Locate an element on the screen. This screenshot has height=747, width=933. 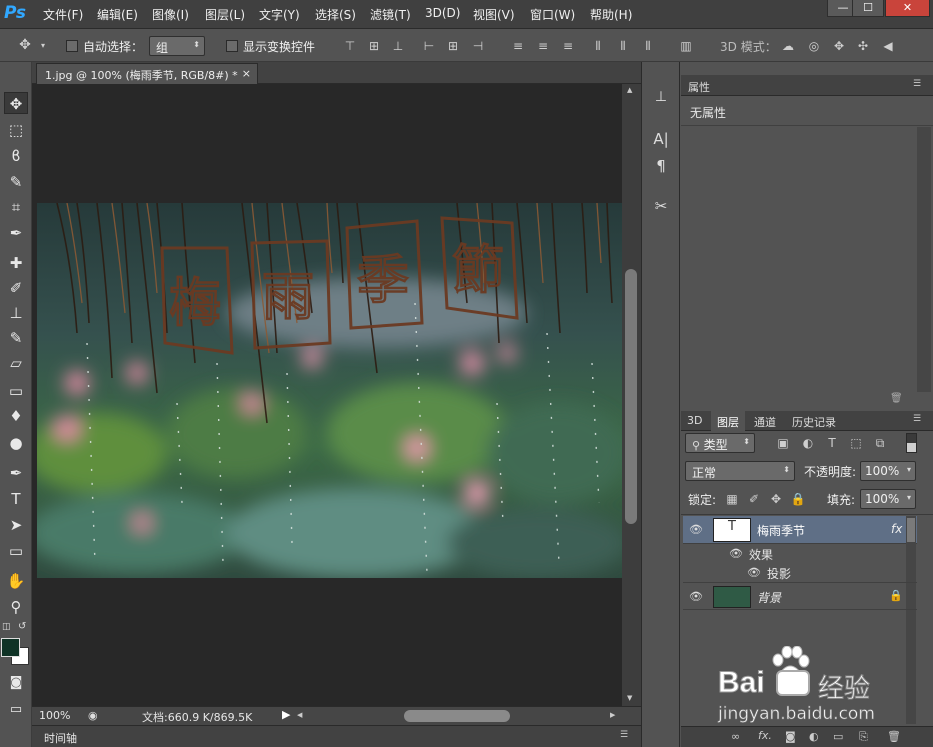
horizontal-scroll-thumb is located at coordinates (457, 716).